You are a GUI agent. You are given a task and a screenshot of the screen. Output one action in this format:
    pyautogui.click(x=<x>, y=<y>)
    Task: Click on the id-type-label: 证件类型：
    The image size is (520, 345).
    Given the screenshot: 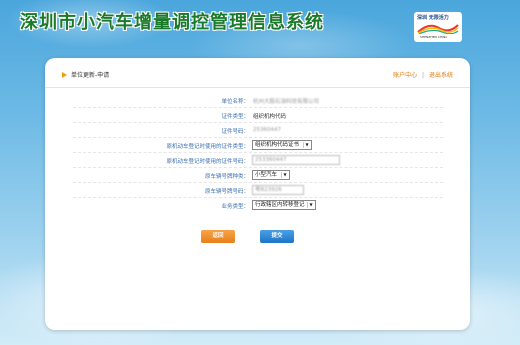 What is the action you would take?
    pyautogui.click(x=235, y=117)
    